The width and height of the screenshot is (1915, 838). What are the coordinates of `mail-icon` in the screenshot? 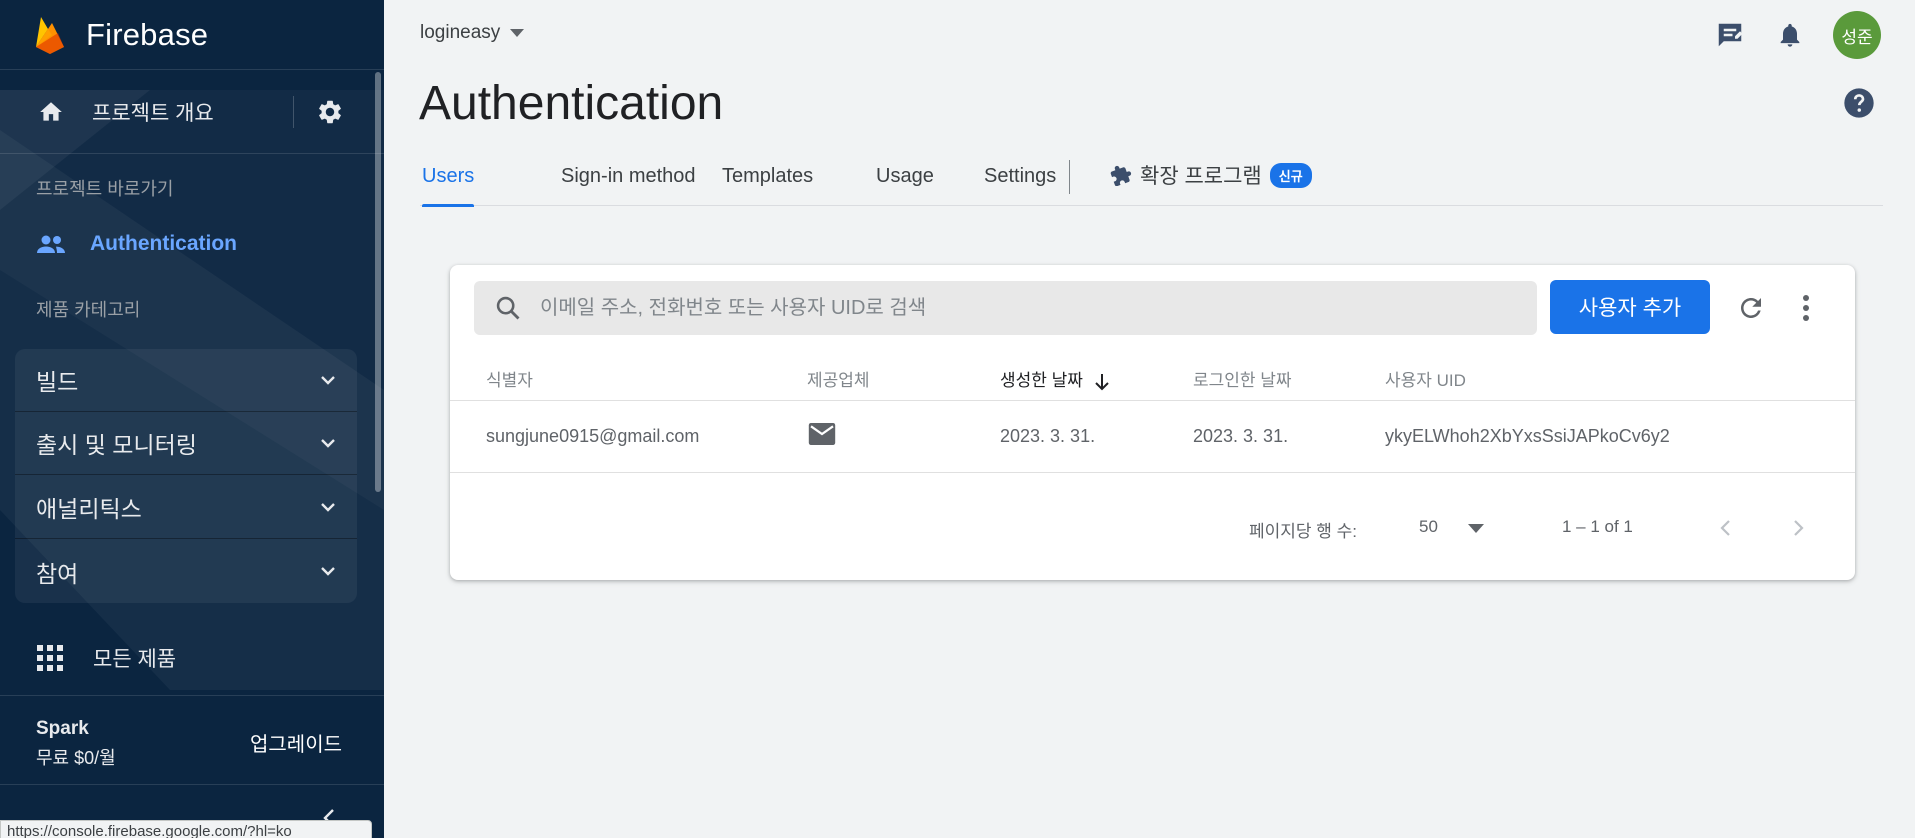 It's located at (822, 434).